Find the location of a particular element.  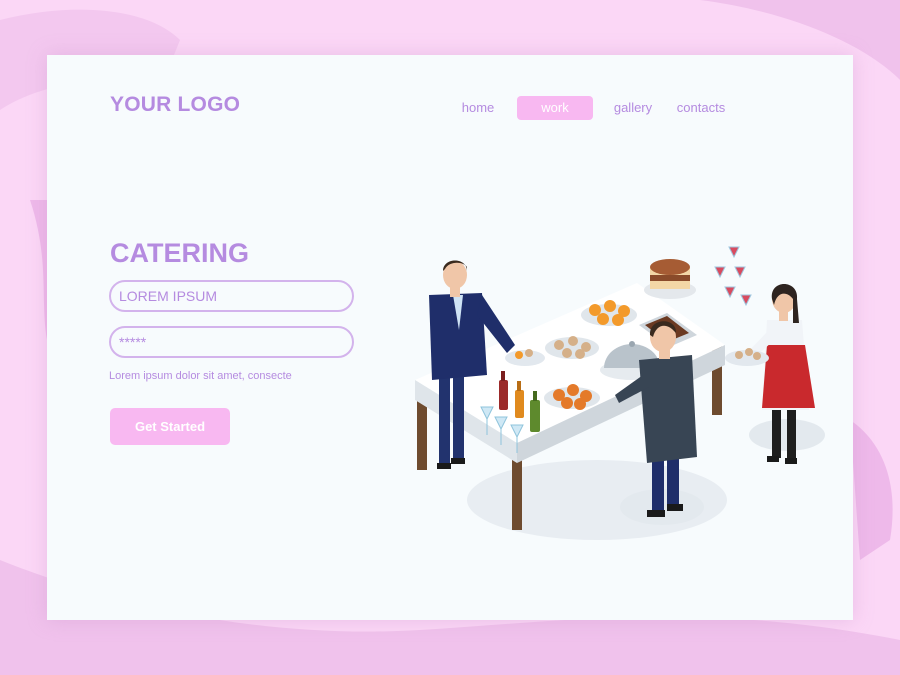

nav-work: work is located at coordinates (555, 108).